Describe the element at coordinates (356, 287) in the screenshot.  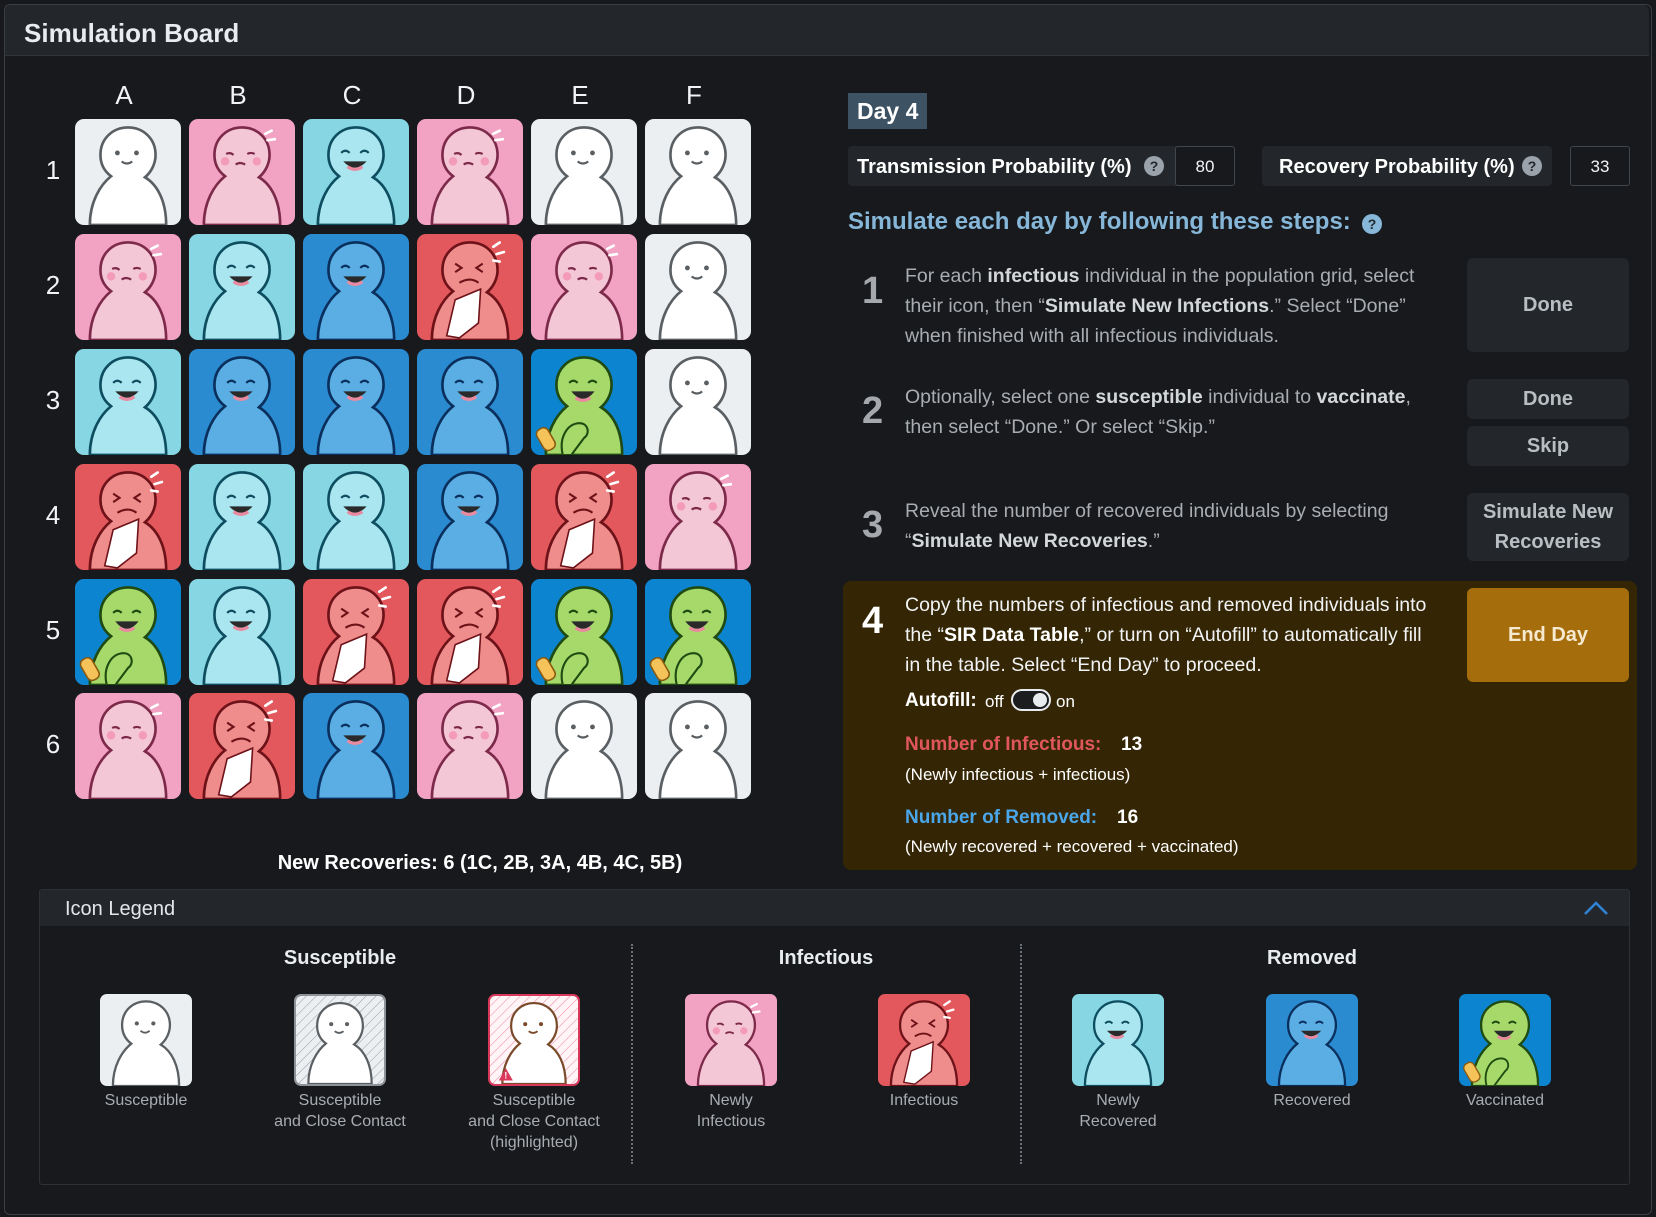
I see `grid-cell-2c-recovered-icon` at that location.